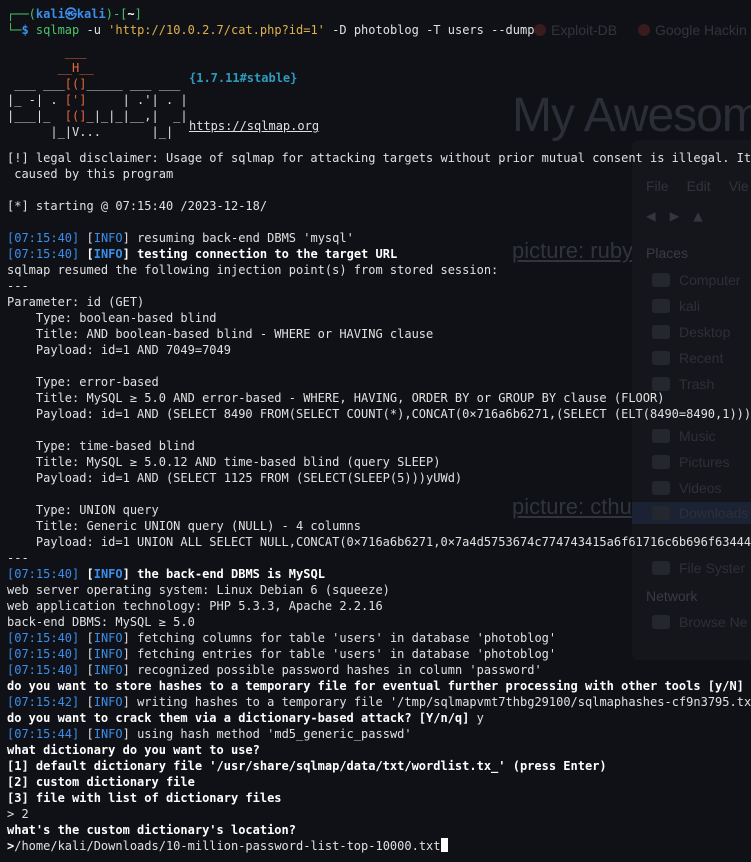 The width and height of the screenshot is (751, 862). What do you see at coordinates (83, 510) in the screenshot?
I see `injection-line: Type: UNION query` at bounding box center [83, 510].